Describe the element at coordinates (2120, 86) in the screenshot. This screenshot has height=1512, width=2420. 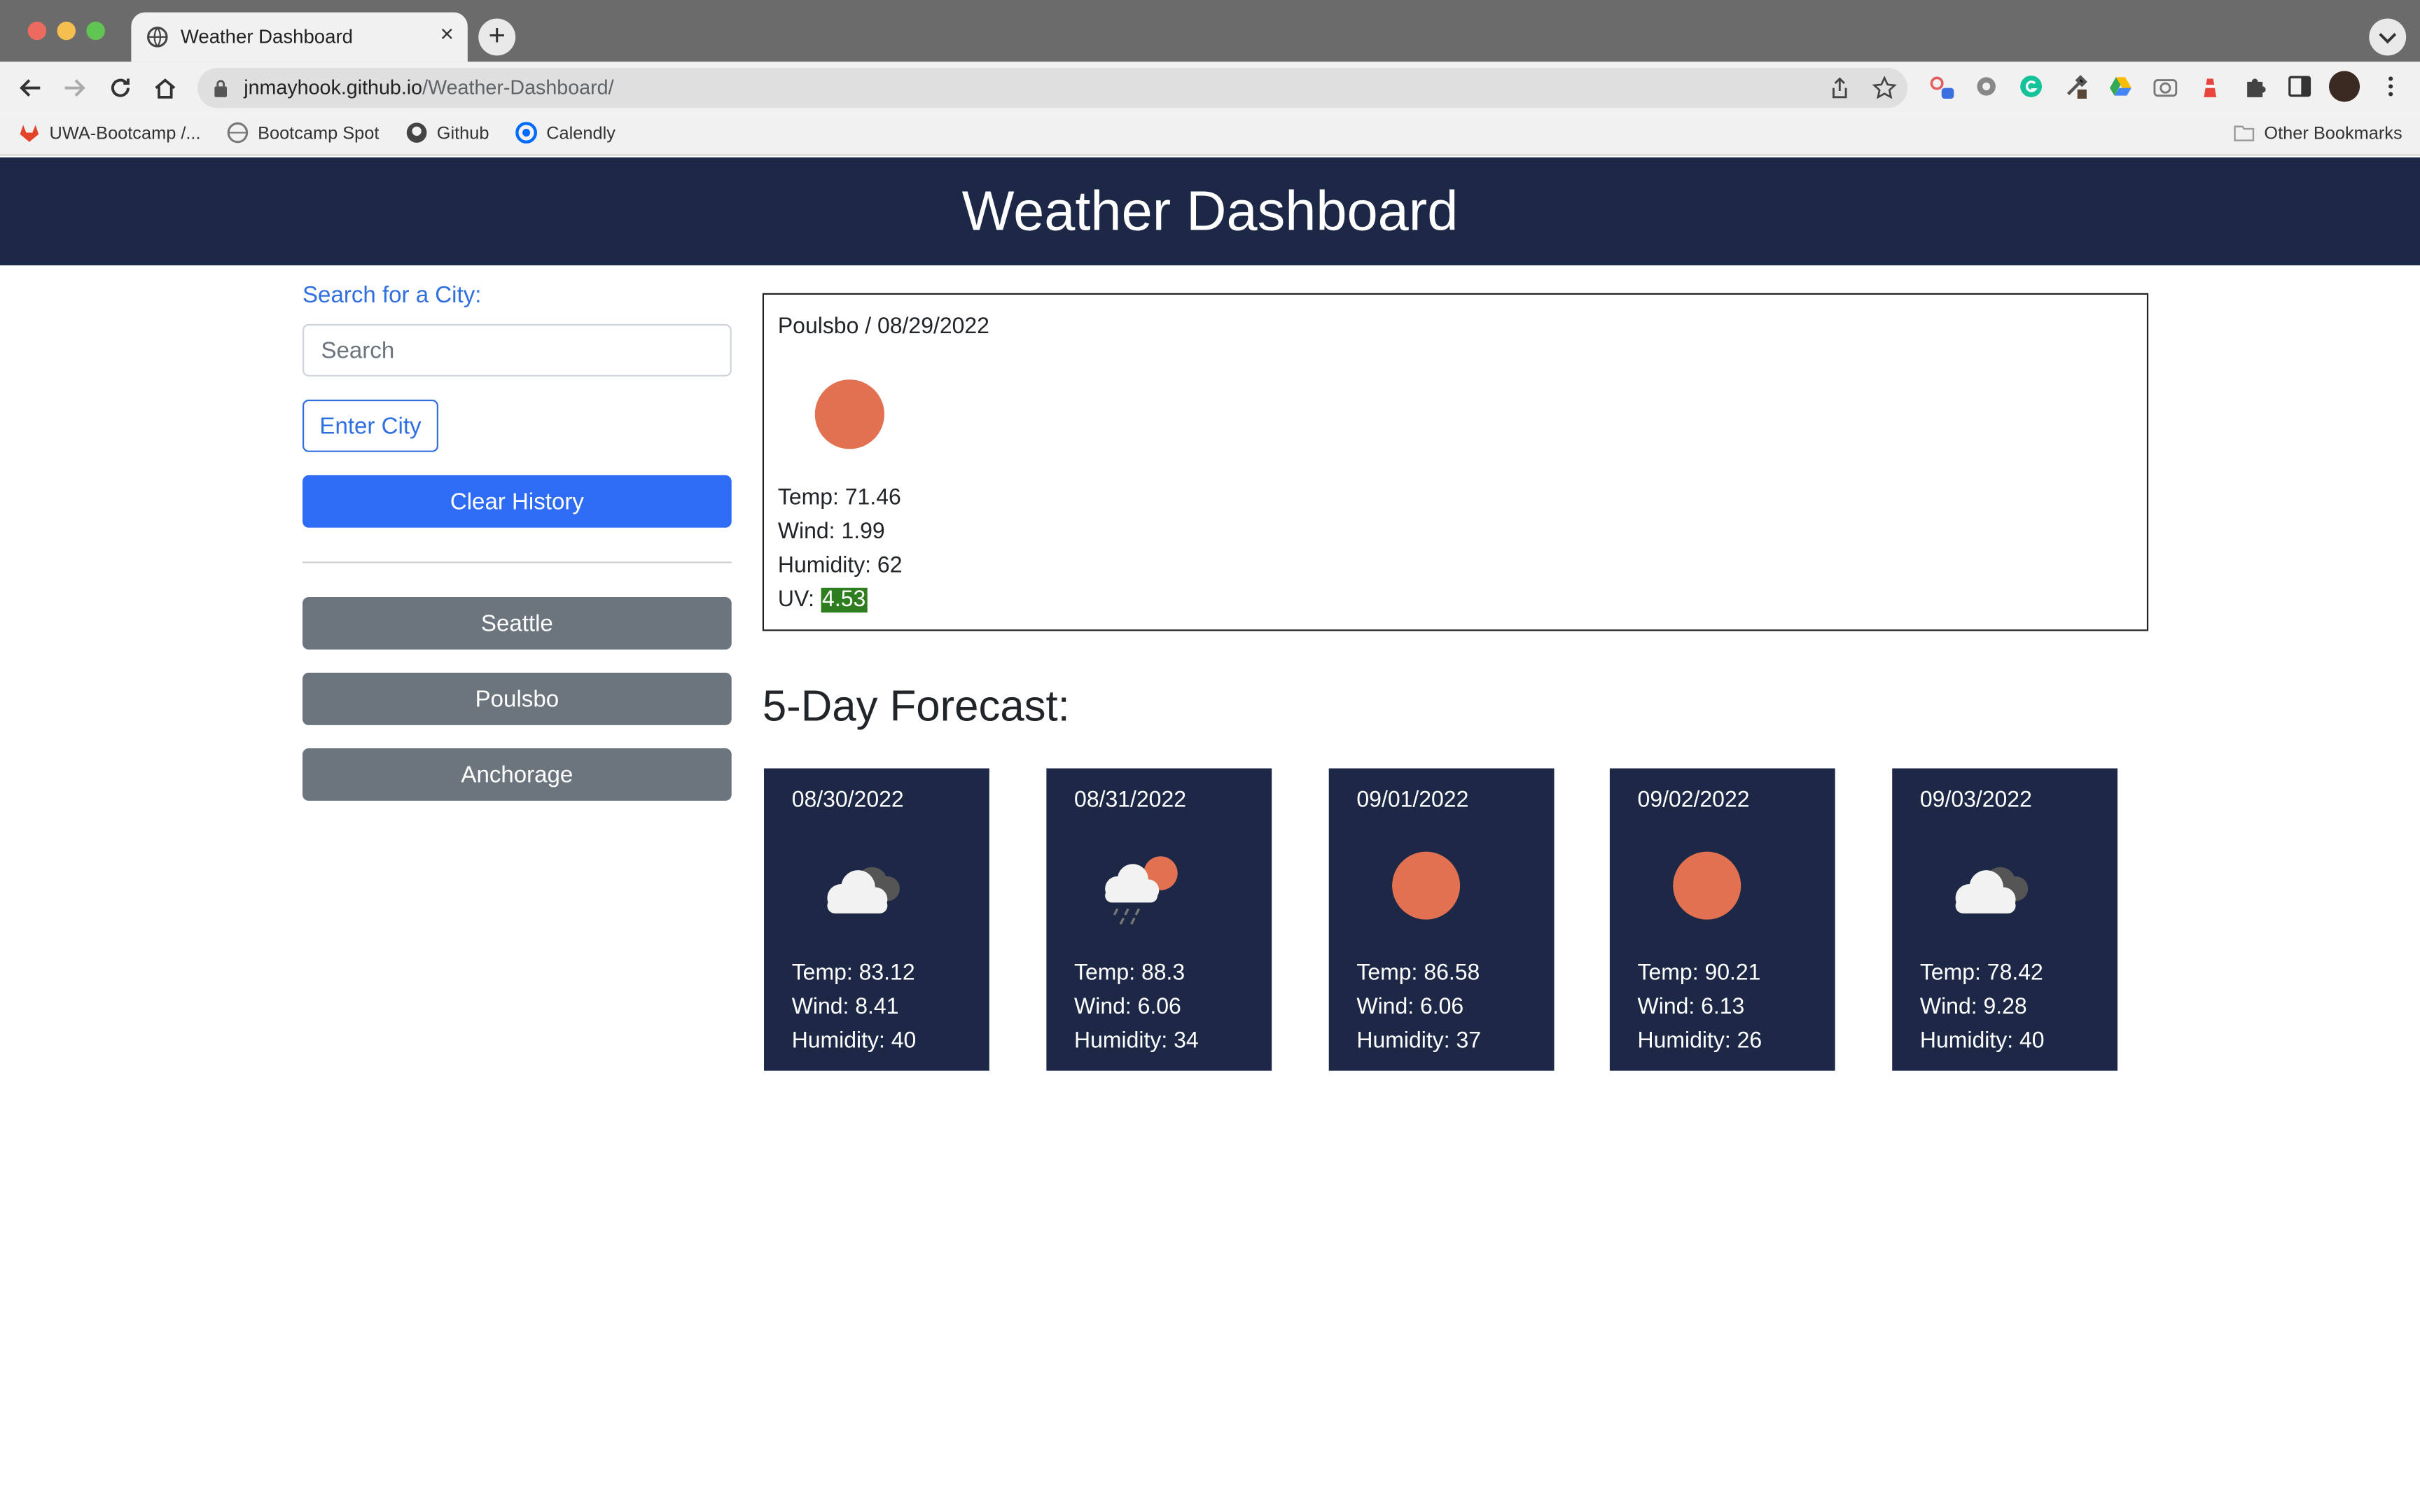
I see `google-drive-icon` at that location.